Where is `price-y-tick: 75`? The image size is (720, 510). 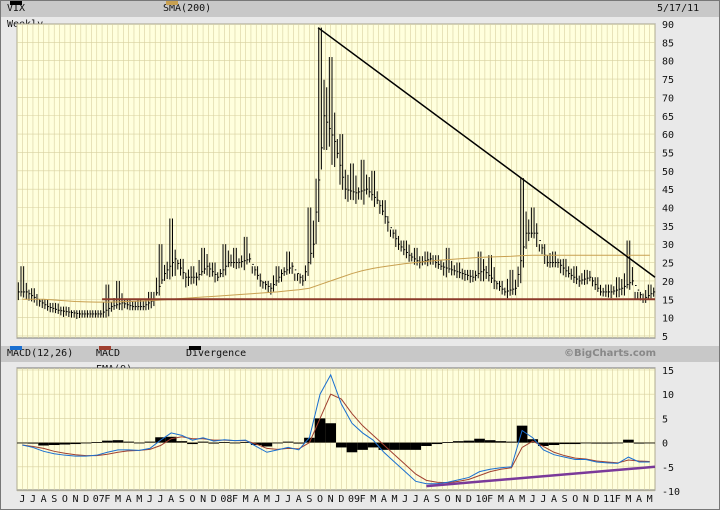
price-y-tick: 75 is located at coordinates (668, 80).